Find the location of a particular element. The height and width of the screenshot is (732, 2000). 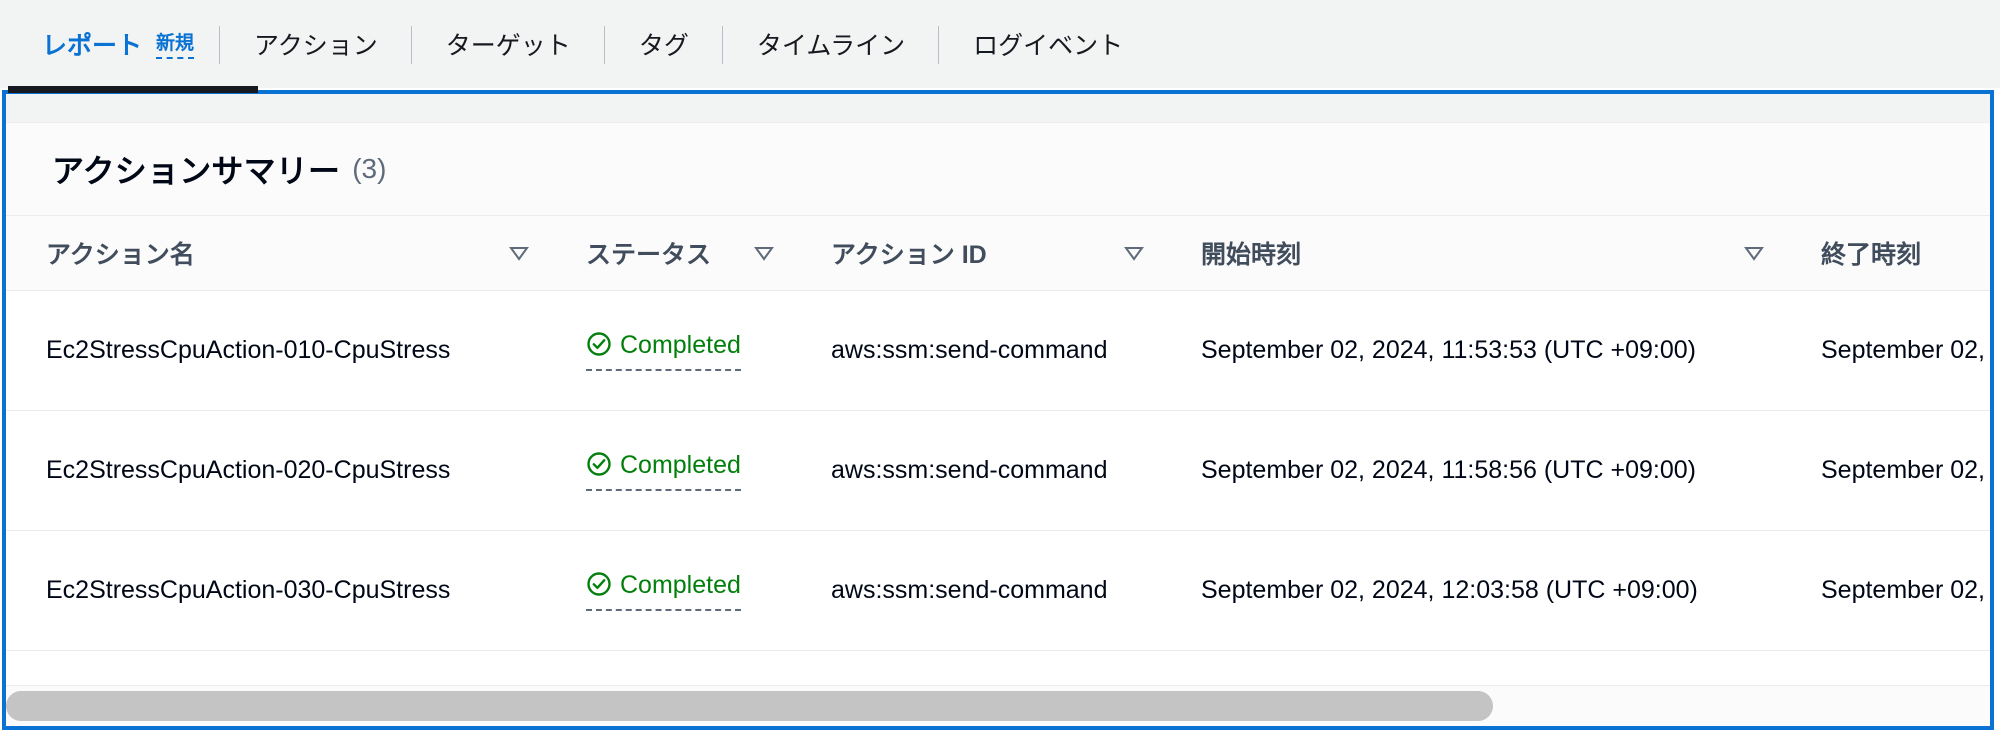

panel-header: アクションサマリー (3) is located at coordinates (998, 169).